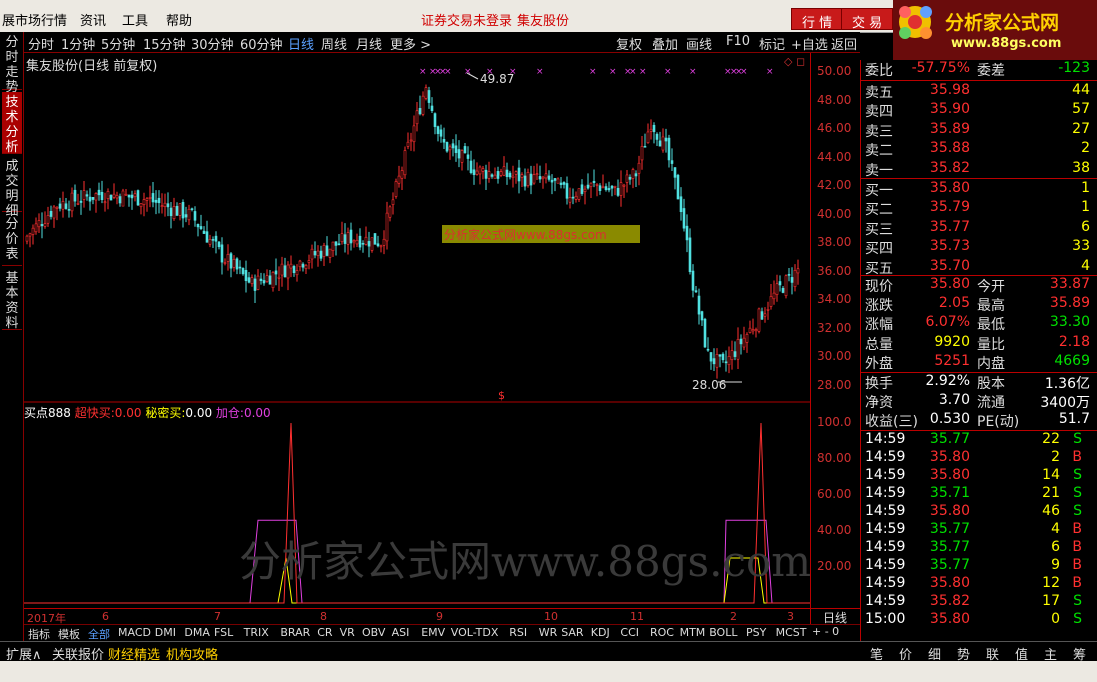 The width and height of the screenshot is (1097, 682). What do you see at coordinates (12, 123) in the screenshot?
I see `tab-technical: 技术分析` at bounding box center [12, 123].